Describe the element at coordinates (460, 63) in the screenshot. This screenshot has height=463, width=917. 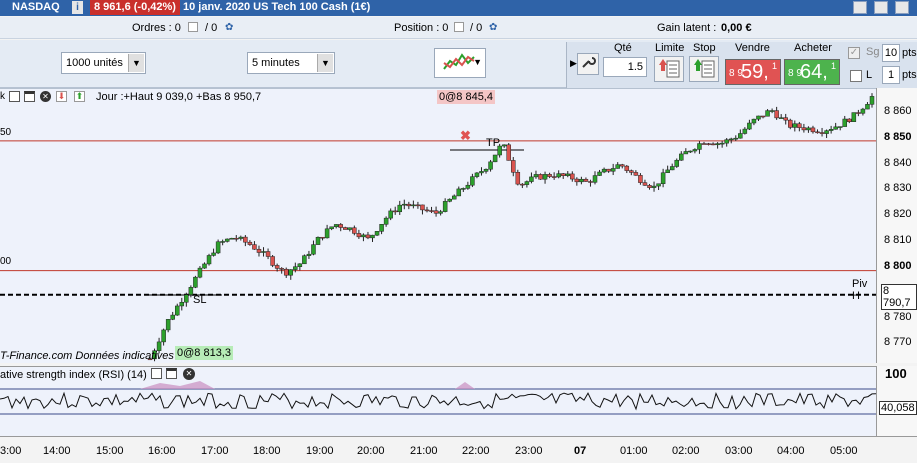
I see `chart-type-button: ▼` at that location.